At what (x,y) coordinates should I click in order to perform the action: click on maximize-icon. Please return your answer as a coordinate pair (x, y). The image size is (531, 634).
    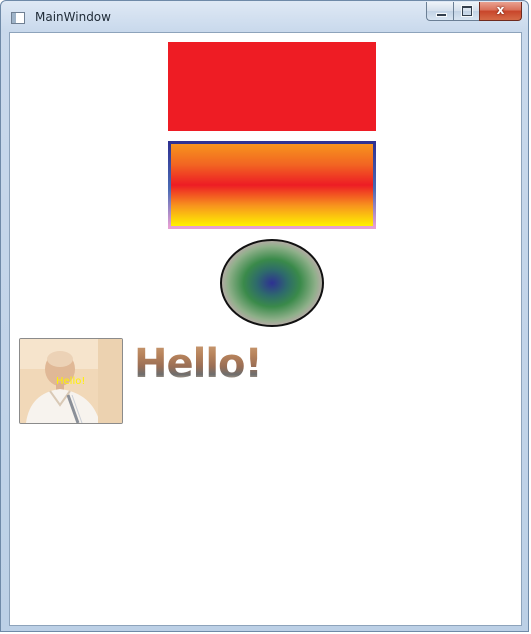
    Looking at the image, I should click on (467, 11).